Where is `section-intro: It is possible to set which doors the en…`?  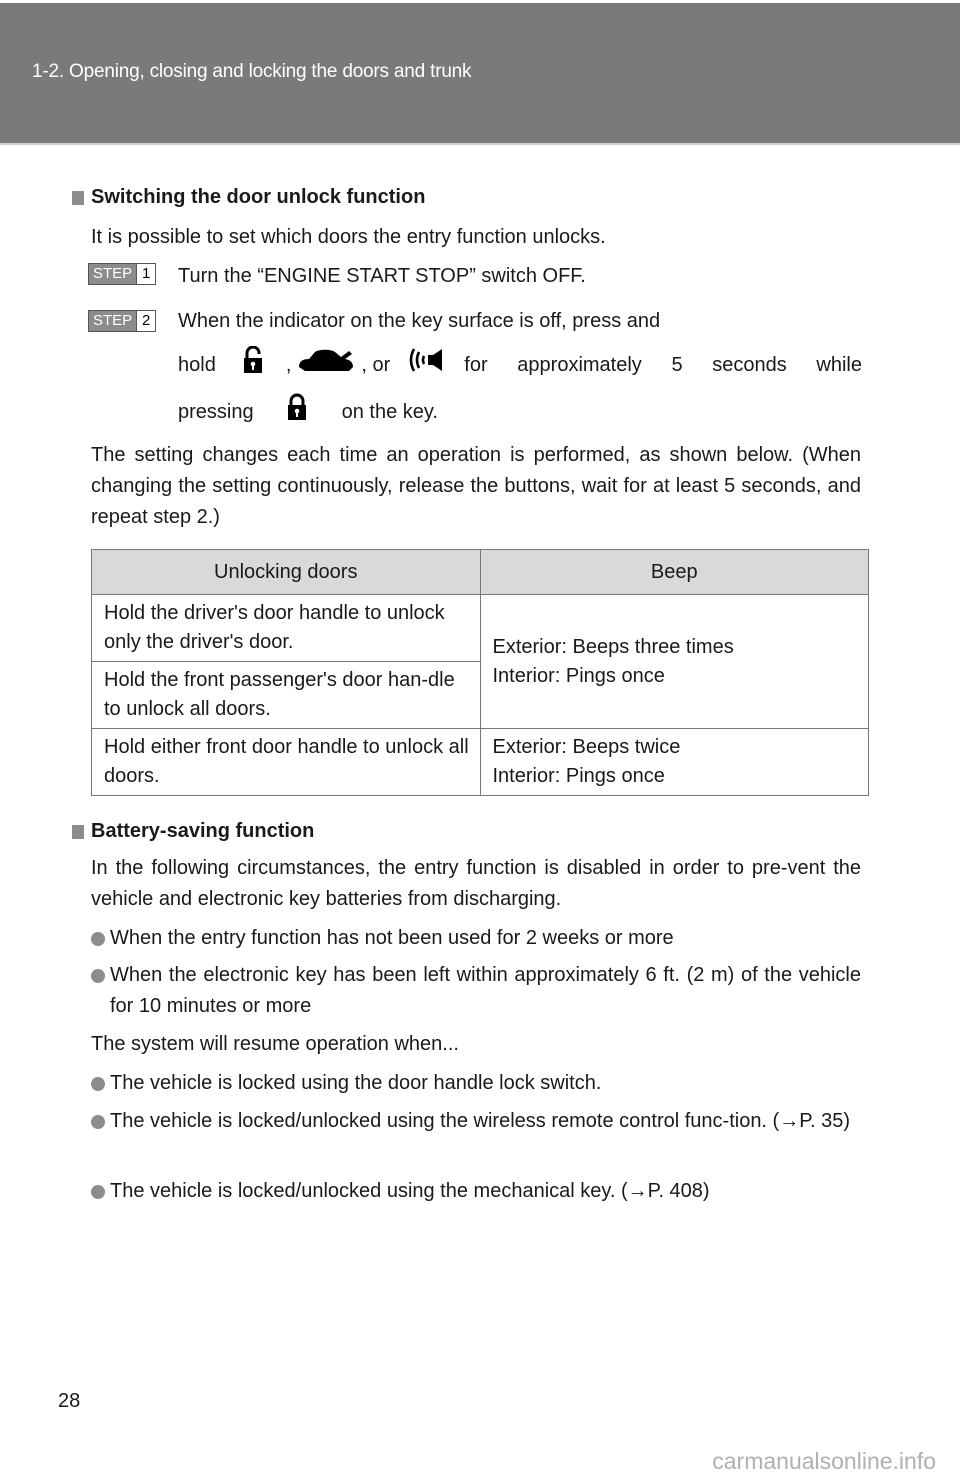
section-intro: It is possible to set which doors the en… is located at coordinates (348, 237).